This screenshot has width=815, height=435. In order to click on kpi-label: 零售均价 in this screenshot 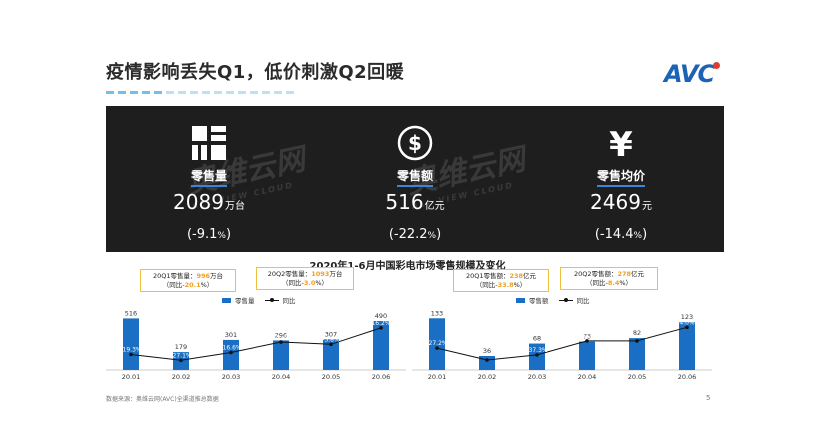, I will do `click(620, 177)`.